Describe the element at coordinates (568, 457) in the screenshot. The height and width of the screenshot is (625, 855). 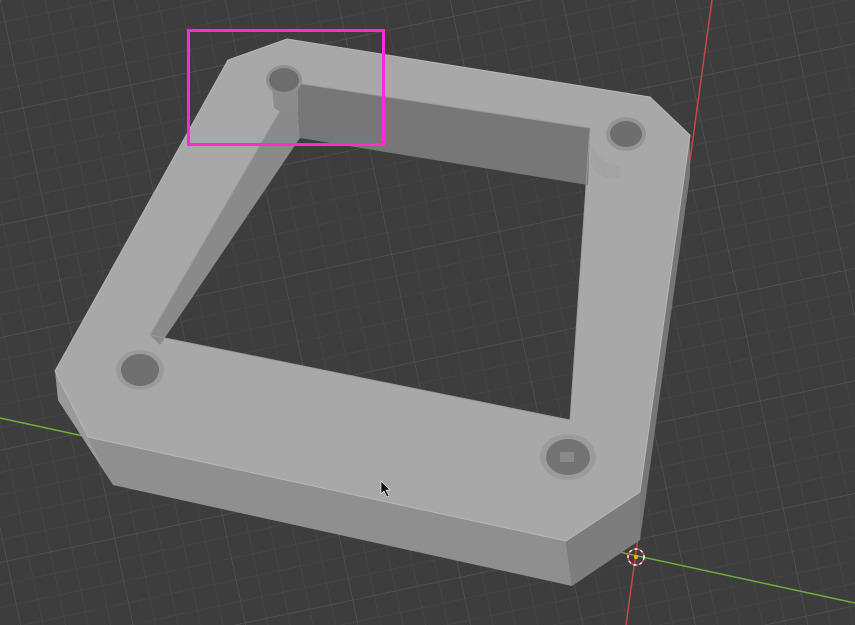
I see `mounting-hole-bottom-right` at that location.